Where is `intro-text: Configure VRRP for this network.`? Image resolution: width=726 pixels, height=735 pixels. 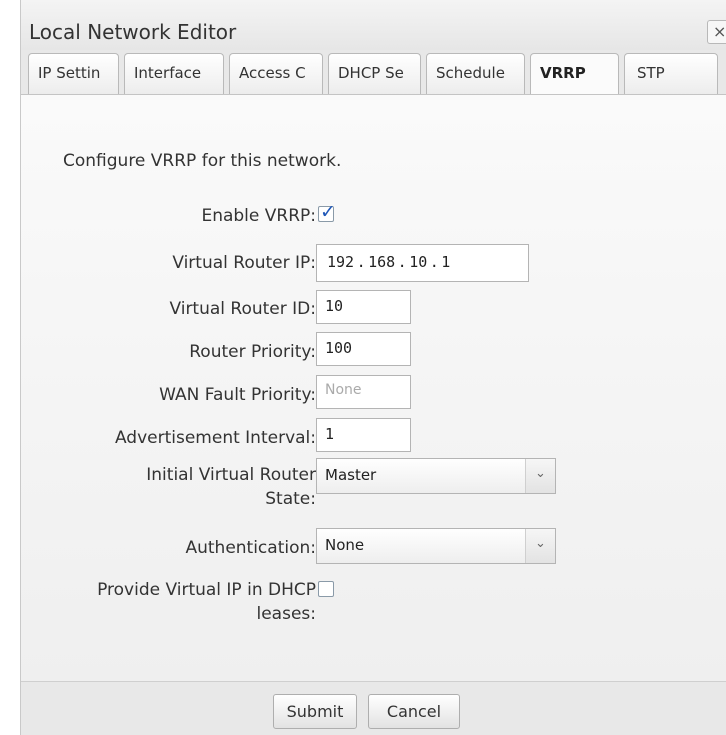
intro-text: Configure VRRP for this network. is located at coordinates (202, 161).